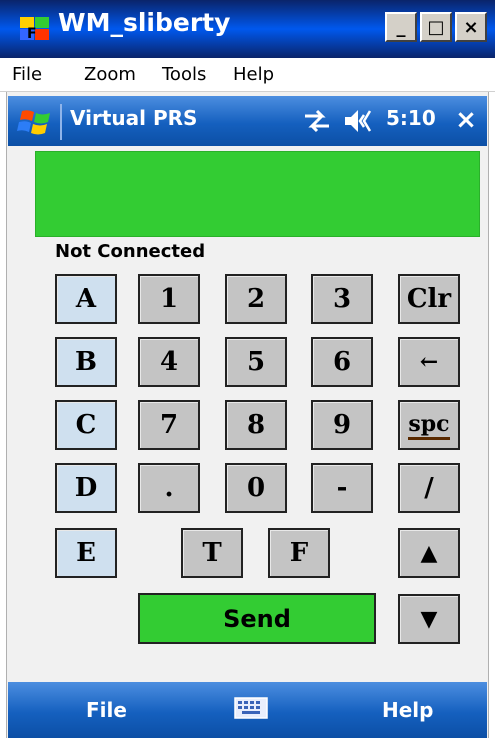  I want to click on key-4: 4, so click(169, 362).